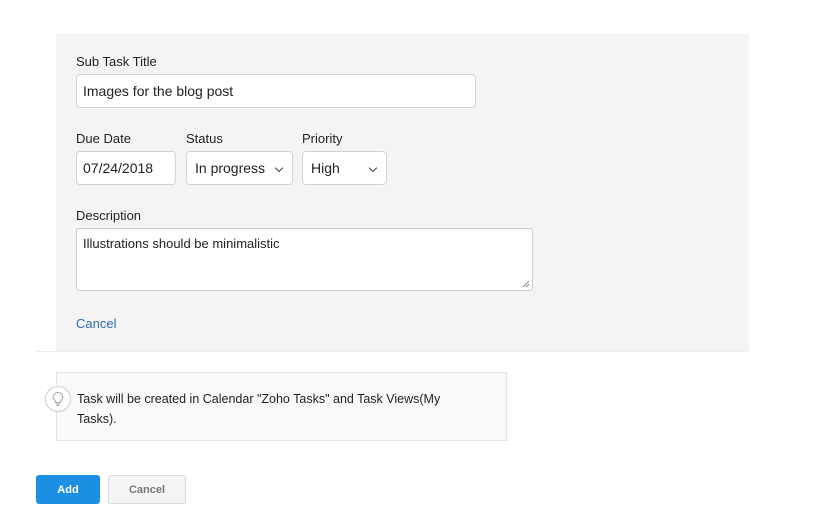 Image resolution: width=830 pixels, height=531 pixels. I want to click on priority-label: Priority, so click(322, 138).